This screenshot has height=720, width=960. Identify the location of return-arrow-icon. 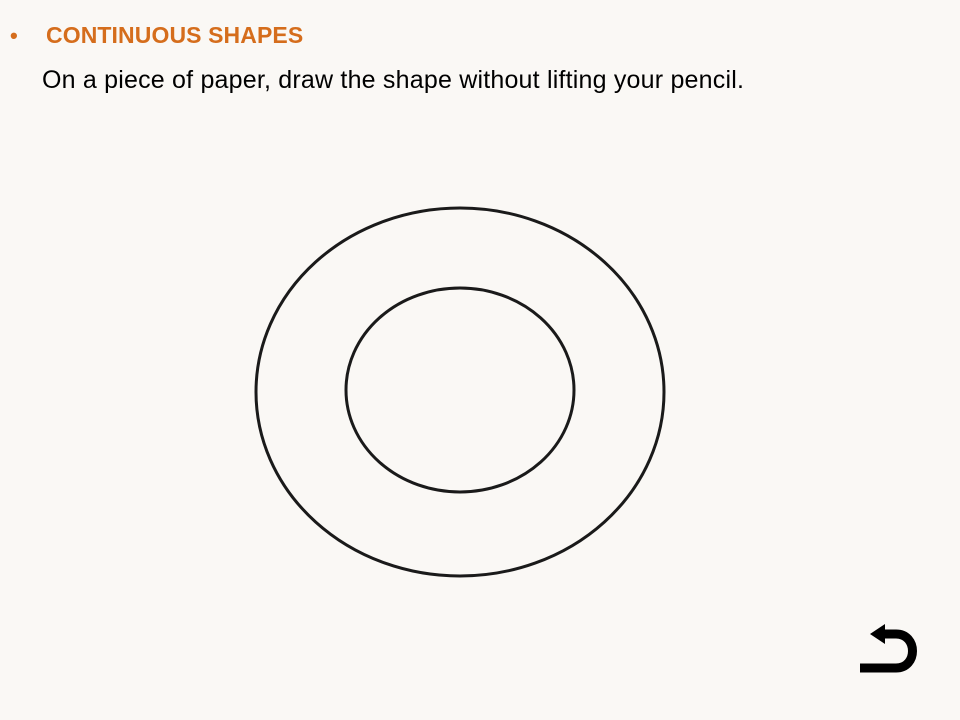
(888, 648).